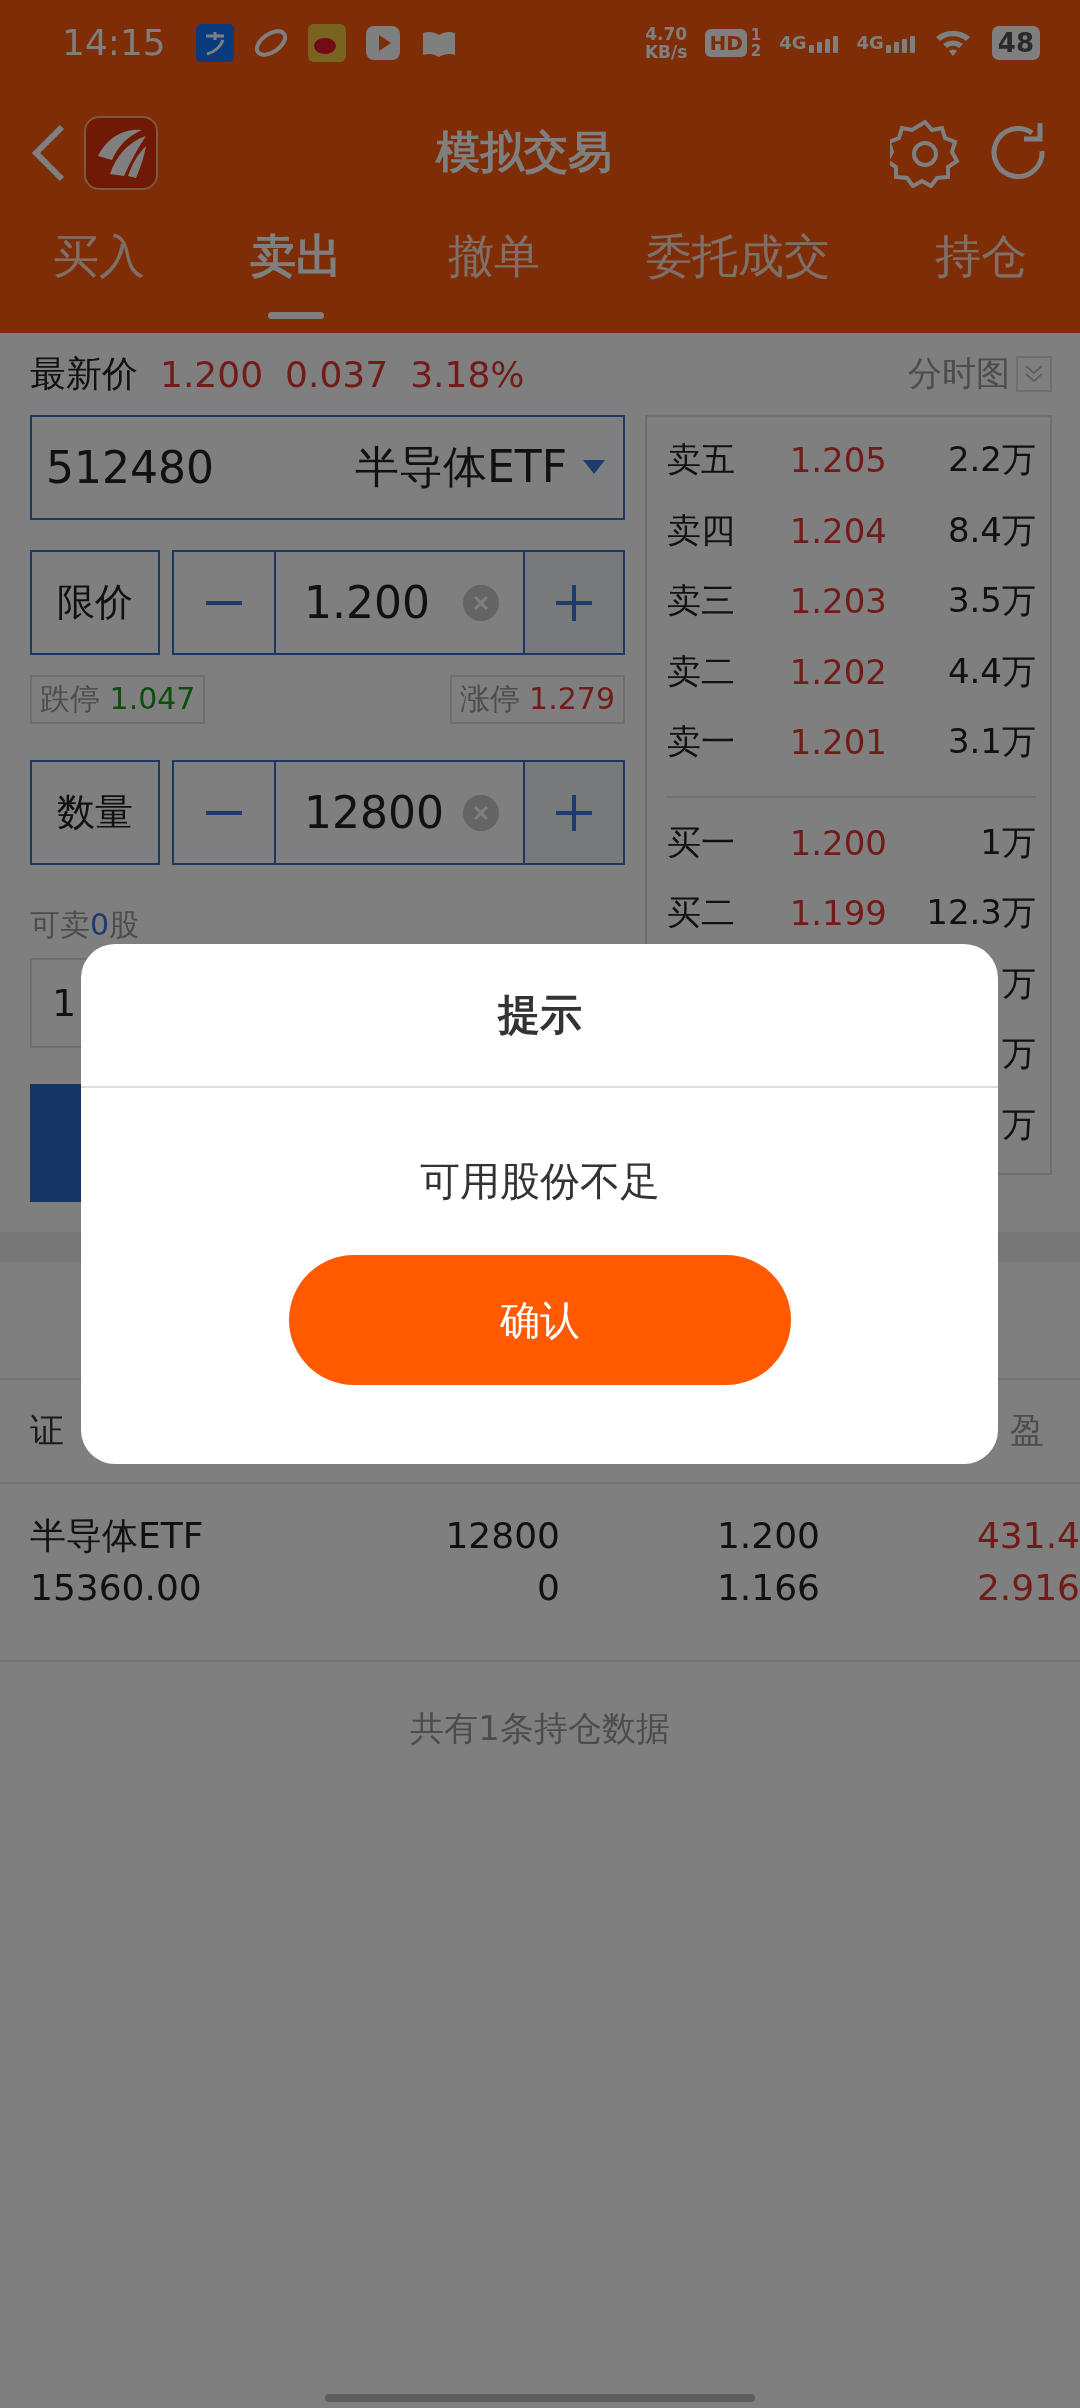 The width and height of the screenshot is (1080, 2408). Describe the element at coordinates (837, 671) in the screenshot. I see `order-price: 1.202` at that location.